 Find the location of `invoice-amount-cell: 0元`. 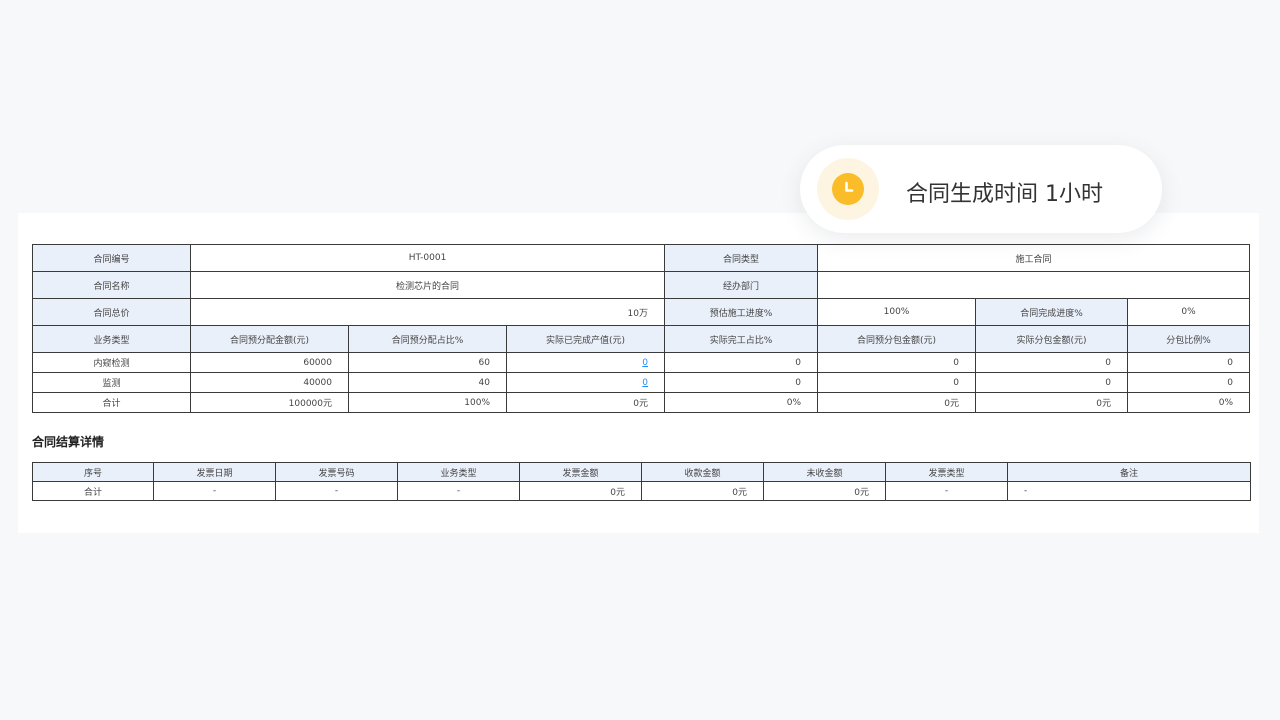

invoice-amount-cell: 0元 is located at coordinates (580, 491).